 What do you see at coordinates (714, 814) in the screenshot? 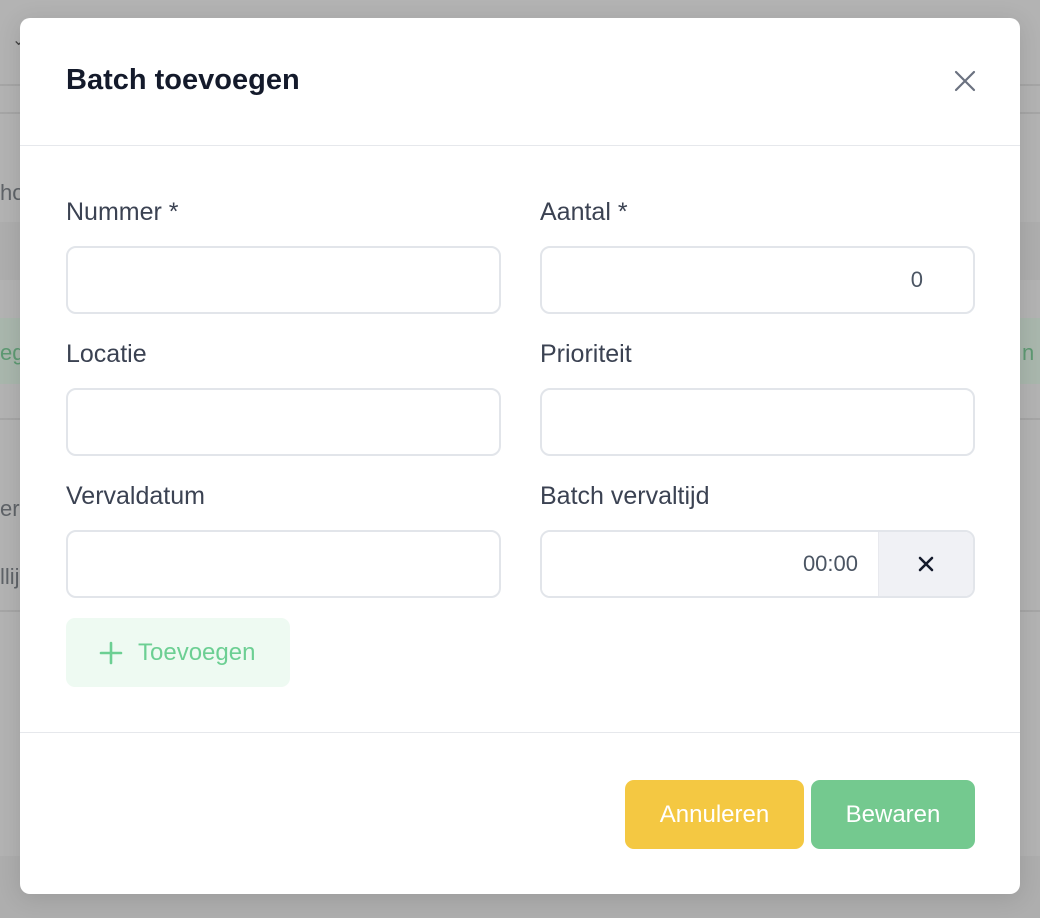
I see `cancel-button: Annuleren` at bounding box center [714, 814].